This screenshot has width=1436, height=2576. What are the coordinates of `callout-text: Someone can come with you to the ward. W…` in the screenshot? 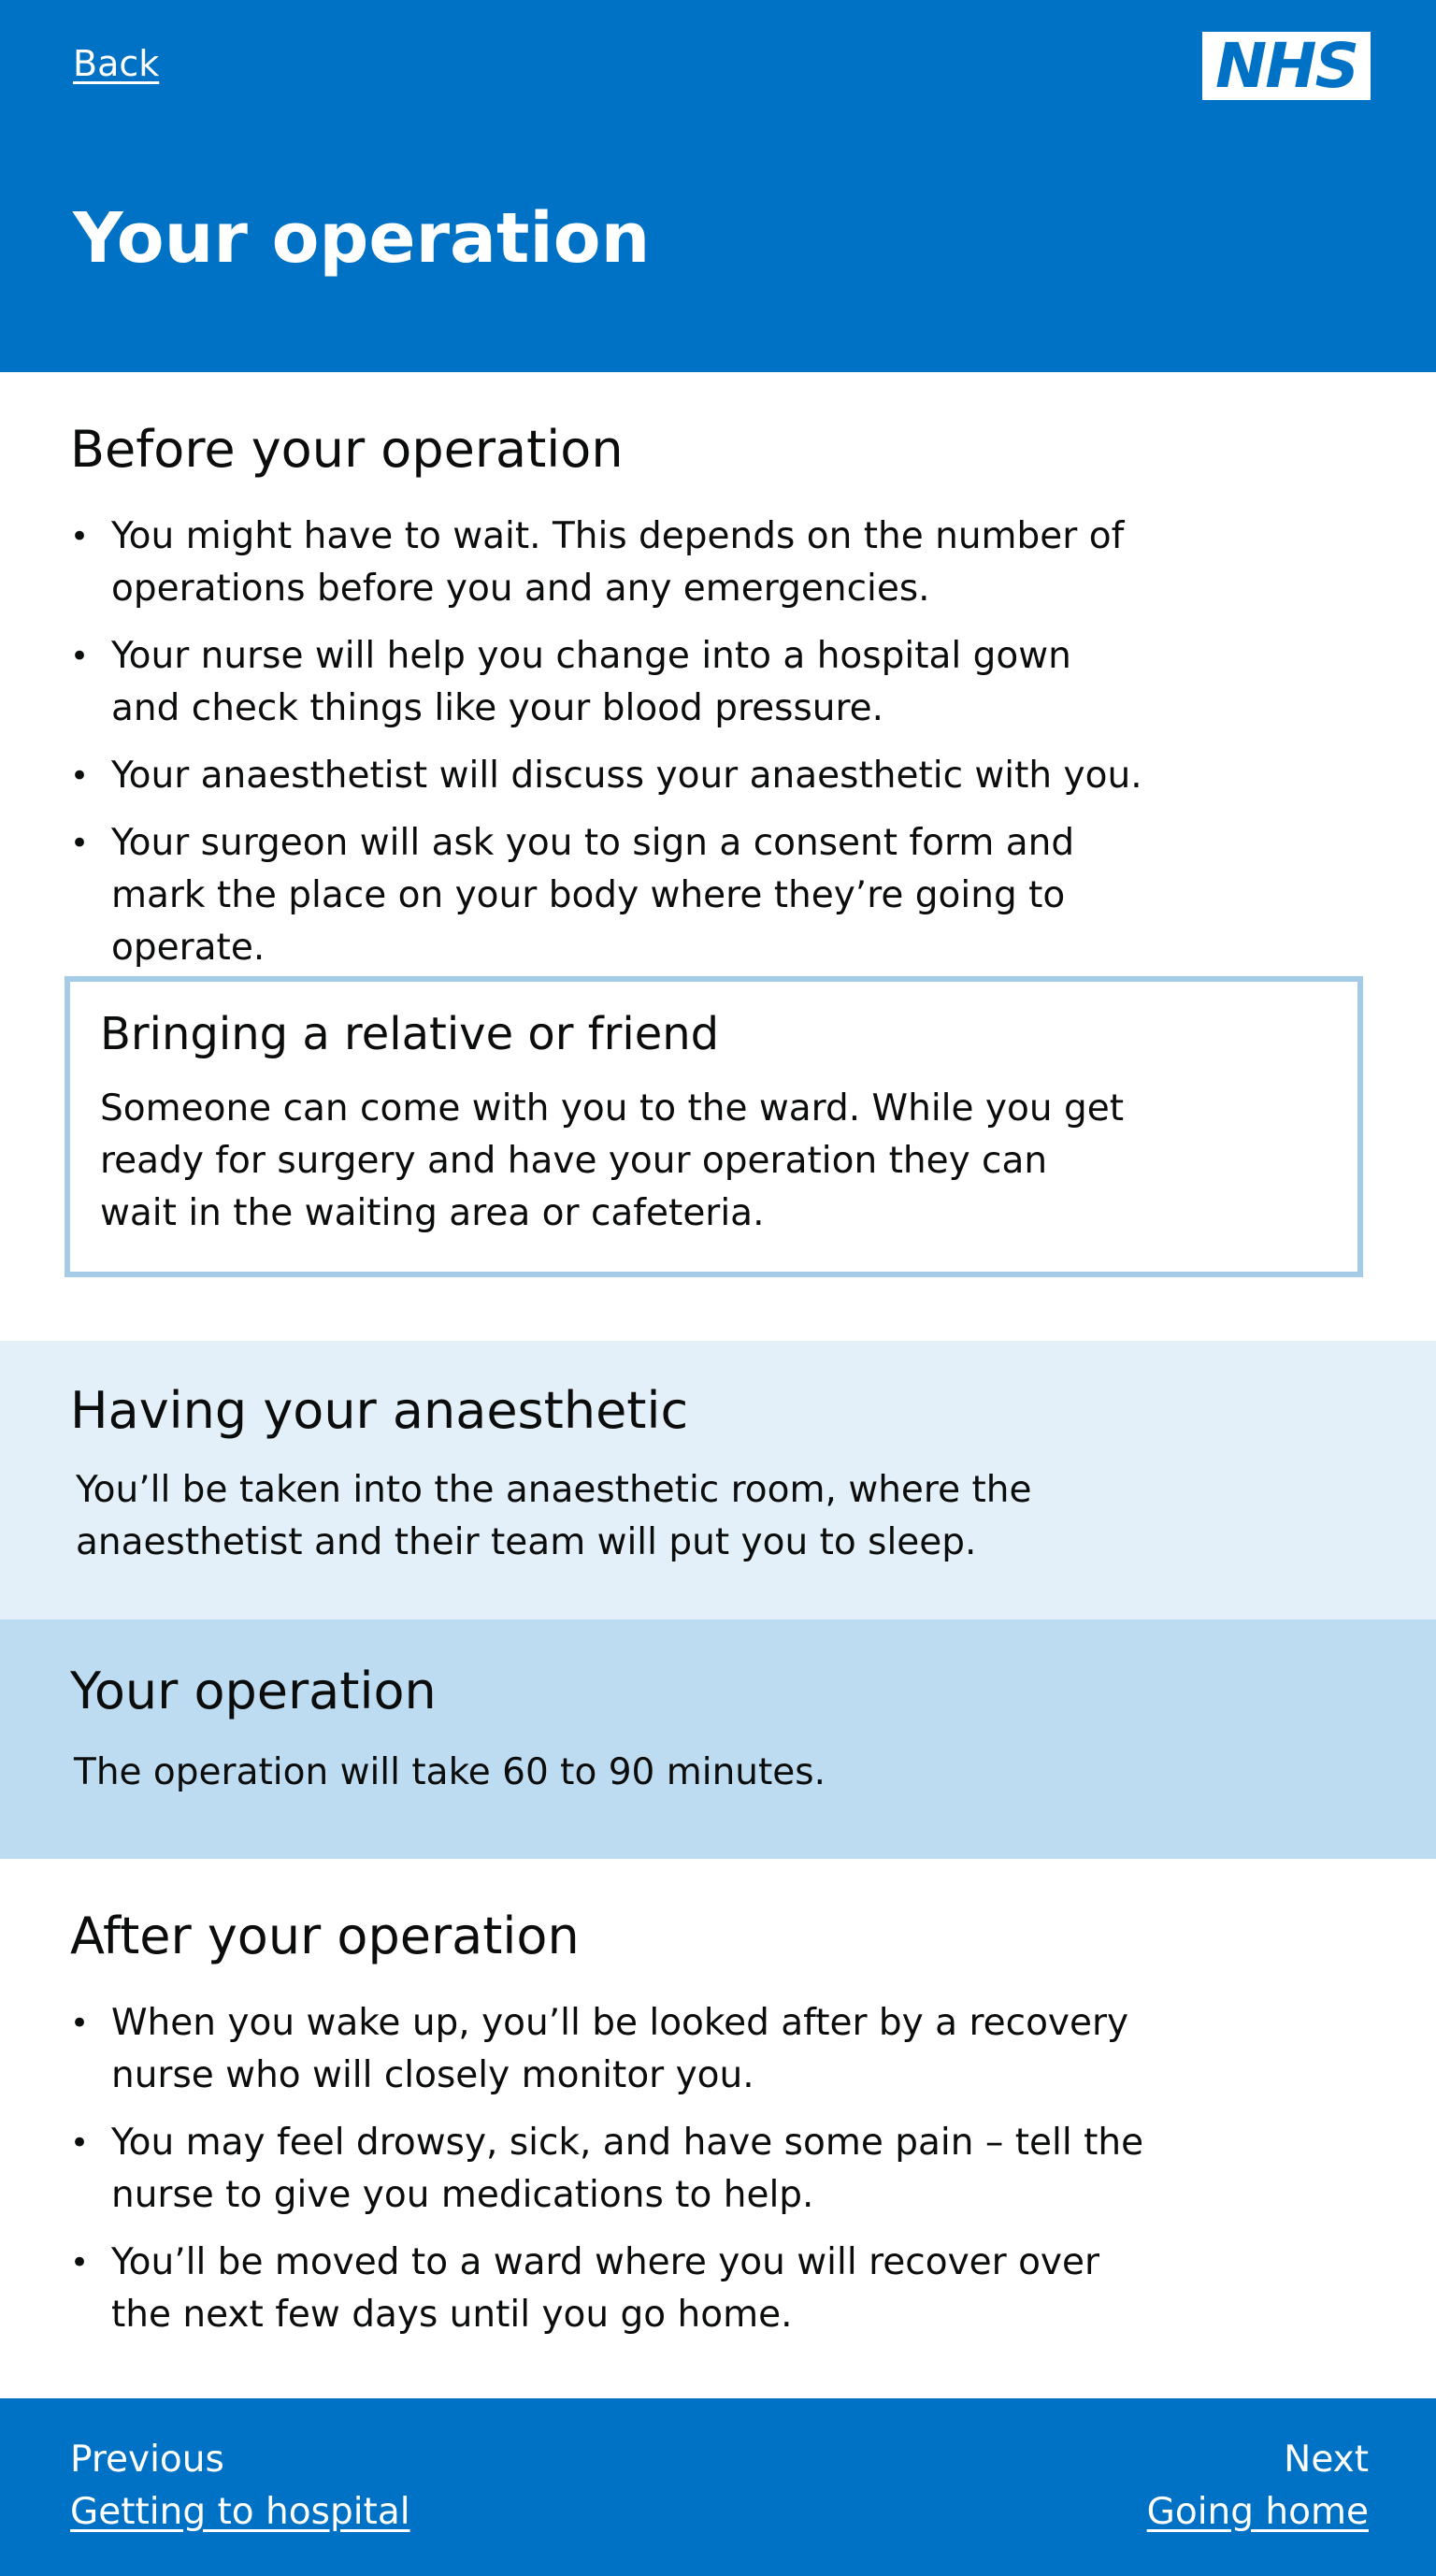 It's located at (612, 1160).